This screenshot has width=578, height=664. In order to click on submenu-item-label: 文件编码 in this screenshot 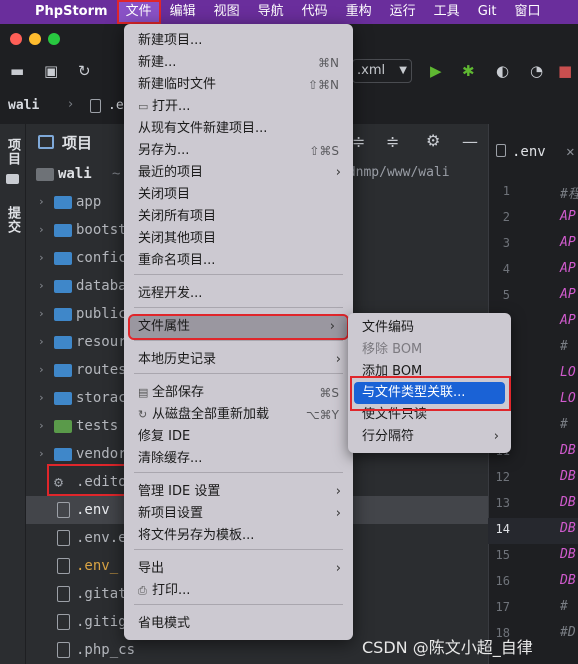, I will do `click(388, 327)`.